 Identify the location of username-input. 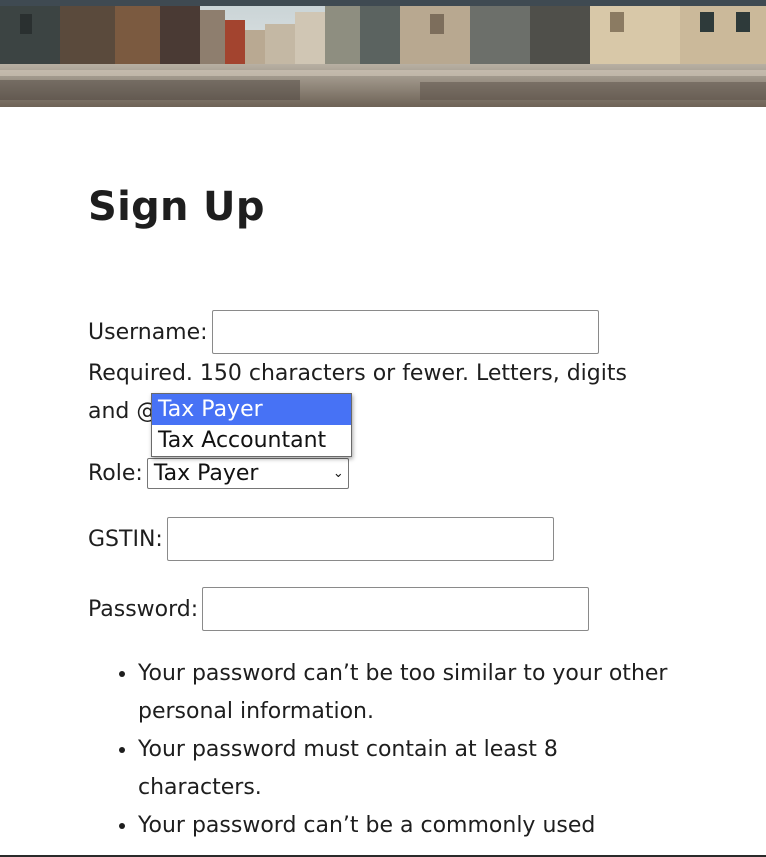
(405, 332).